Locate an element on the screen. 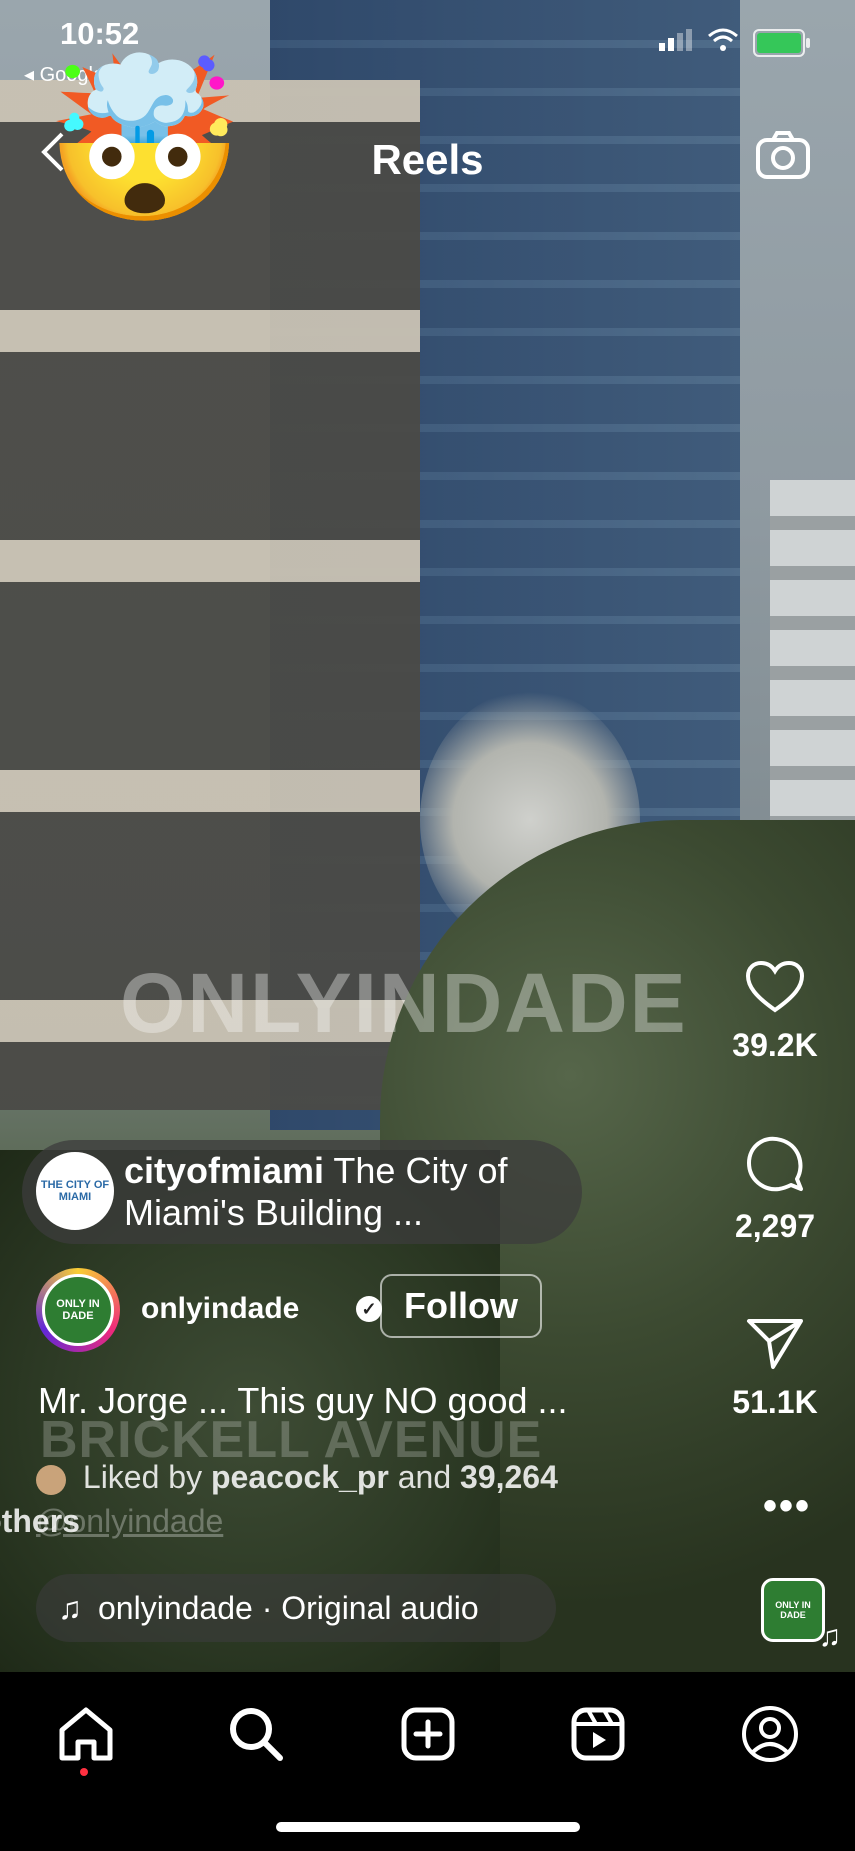 This screenshot has width=855, height=1851. audio-thumbnail: ONLY IN DADE is located at coordinates (793, 1610).